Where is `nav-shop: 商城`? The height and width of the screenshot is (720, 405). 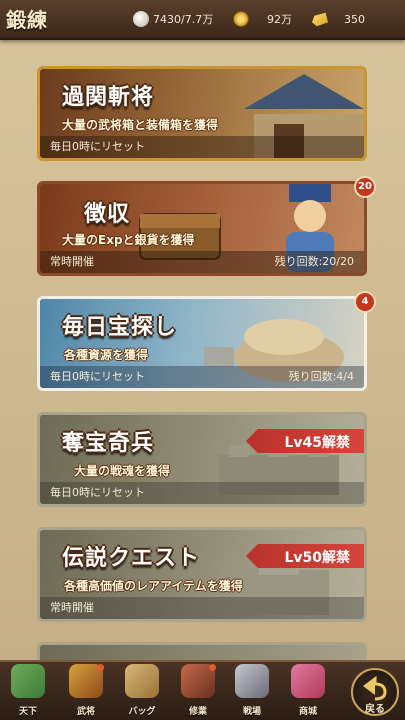
nav-shop: 商城 is located at coordinates (308, 689).